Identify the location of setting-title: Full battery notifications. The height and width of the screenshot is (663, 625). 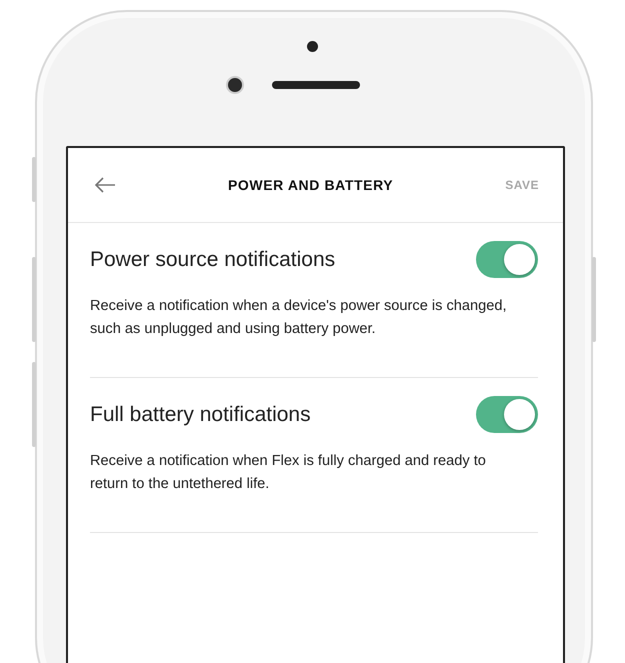
(200, 414).